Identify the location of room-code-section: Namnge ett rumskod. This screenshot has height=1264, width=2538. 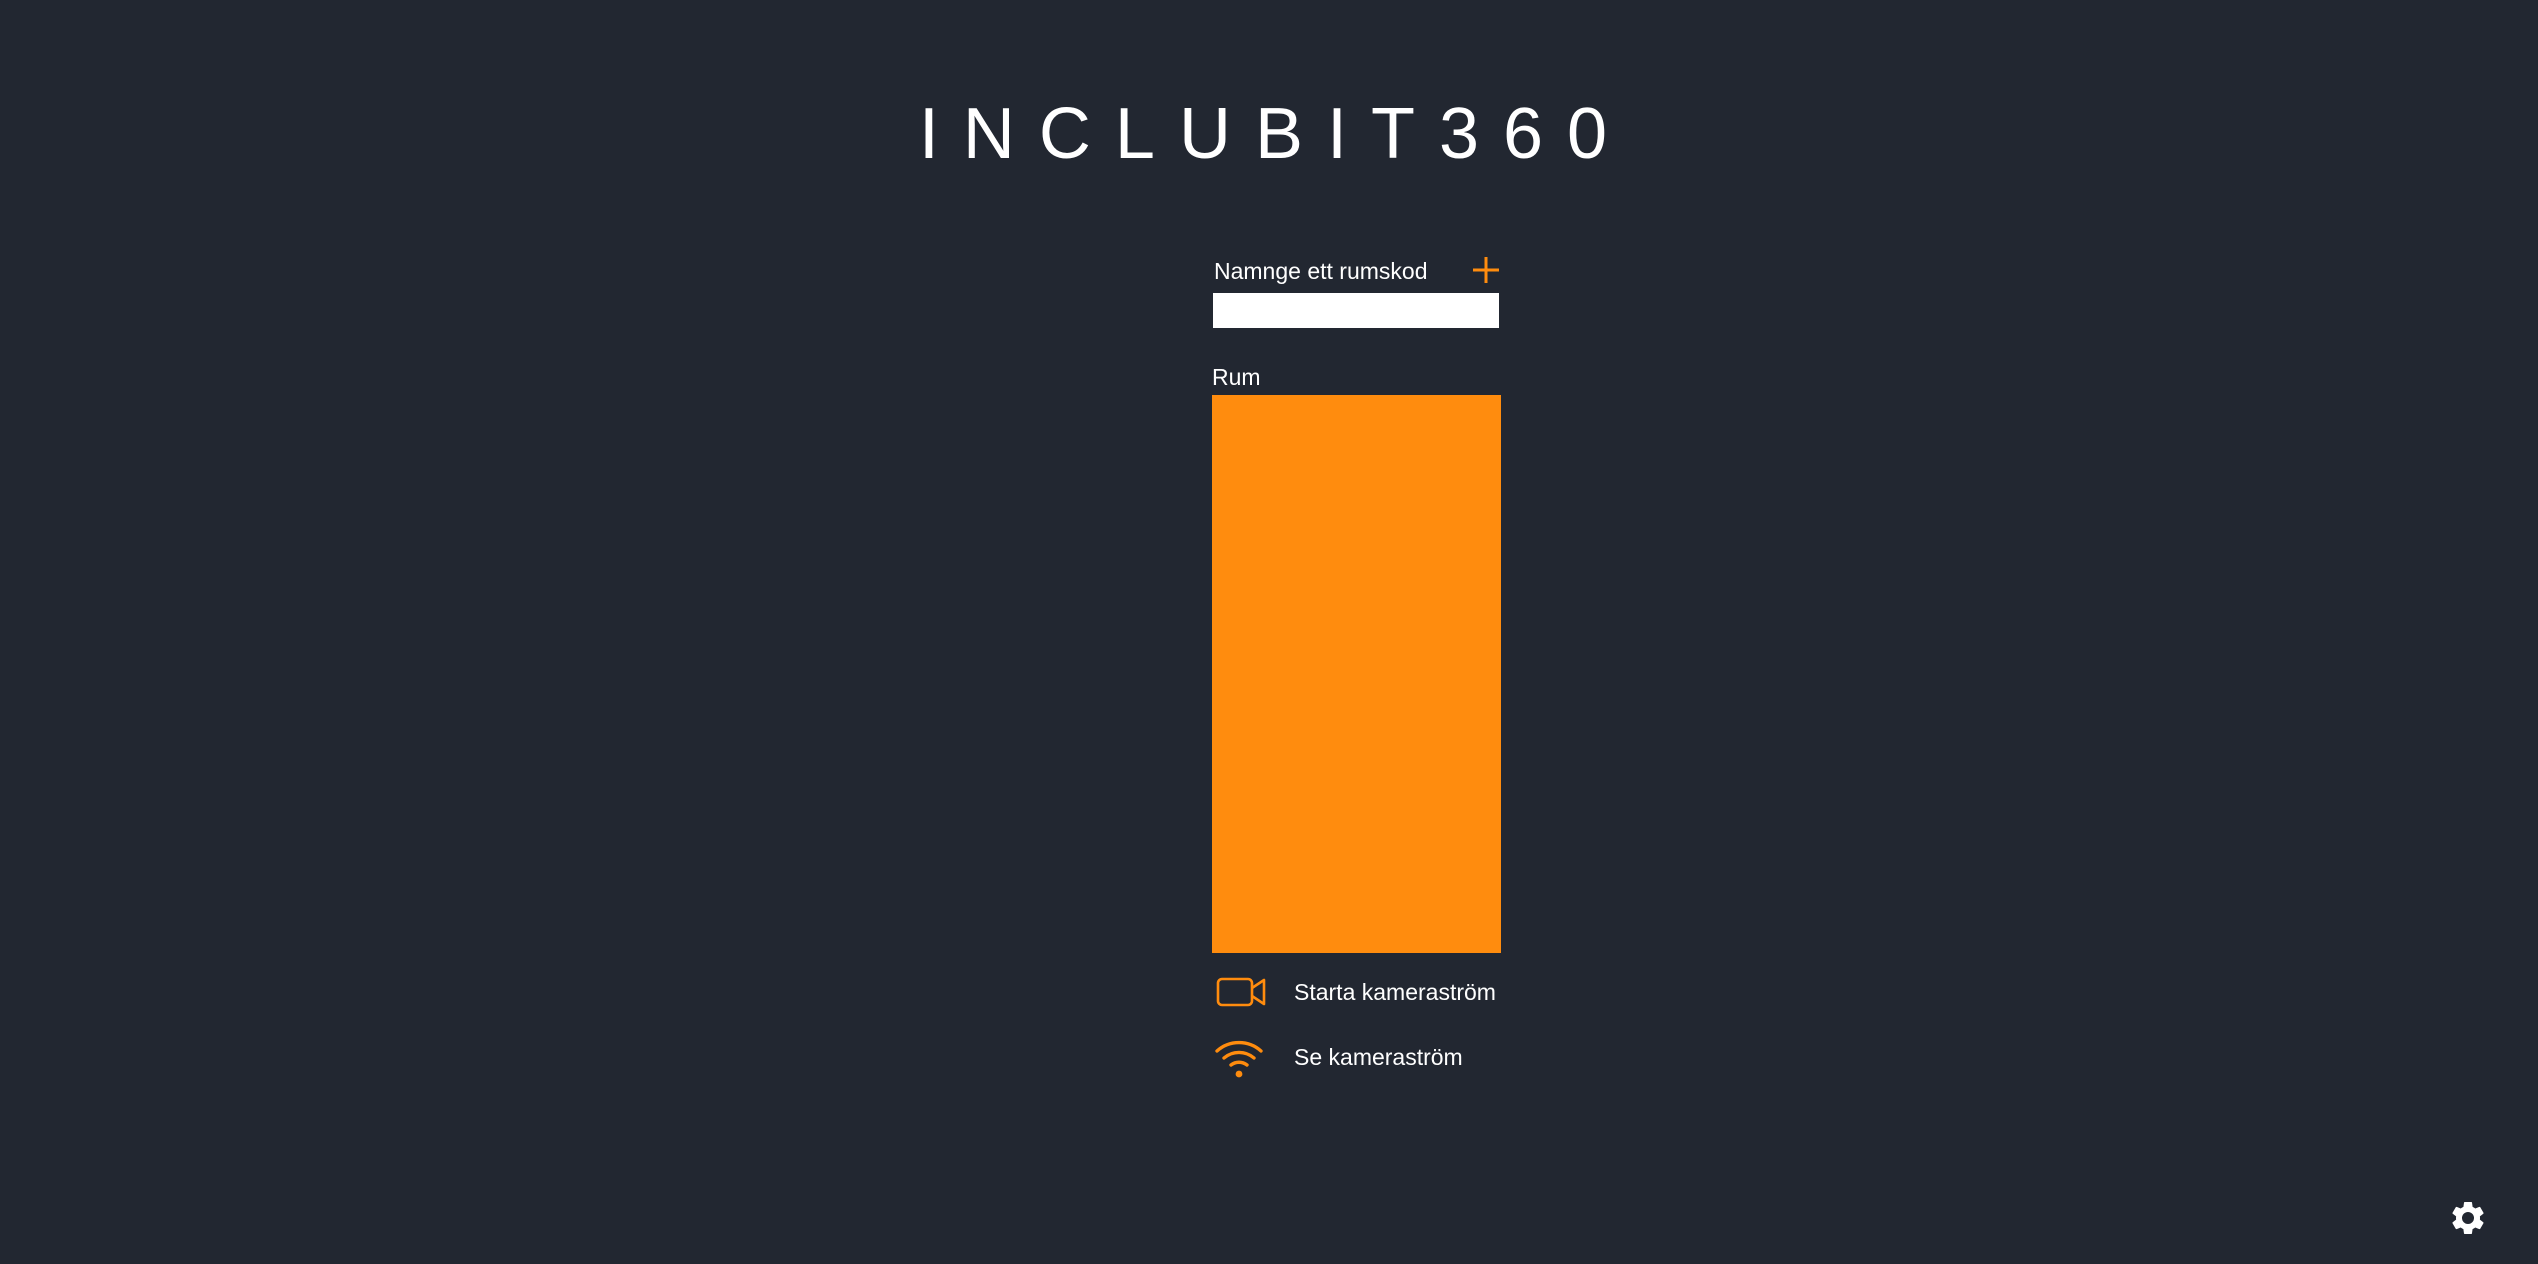
(1357, 271).